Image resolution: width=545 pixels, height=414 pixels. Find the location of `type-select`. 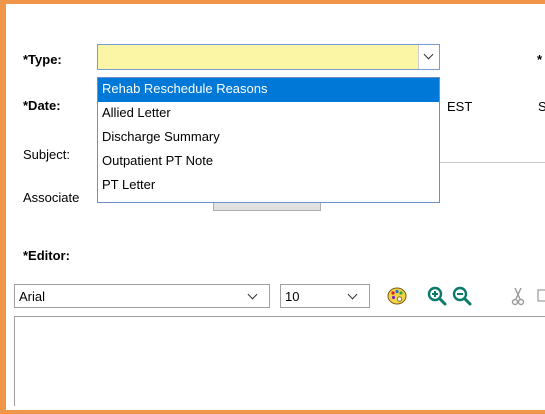

type-select is located at coordinates (268, 57).